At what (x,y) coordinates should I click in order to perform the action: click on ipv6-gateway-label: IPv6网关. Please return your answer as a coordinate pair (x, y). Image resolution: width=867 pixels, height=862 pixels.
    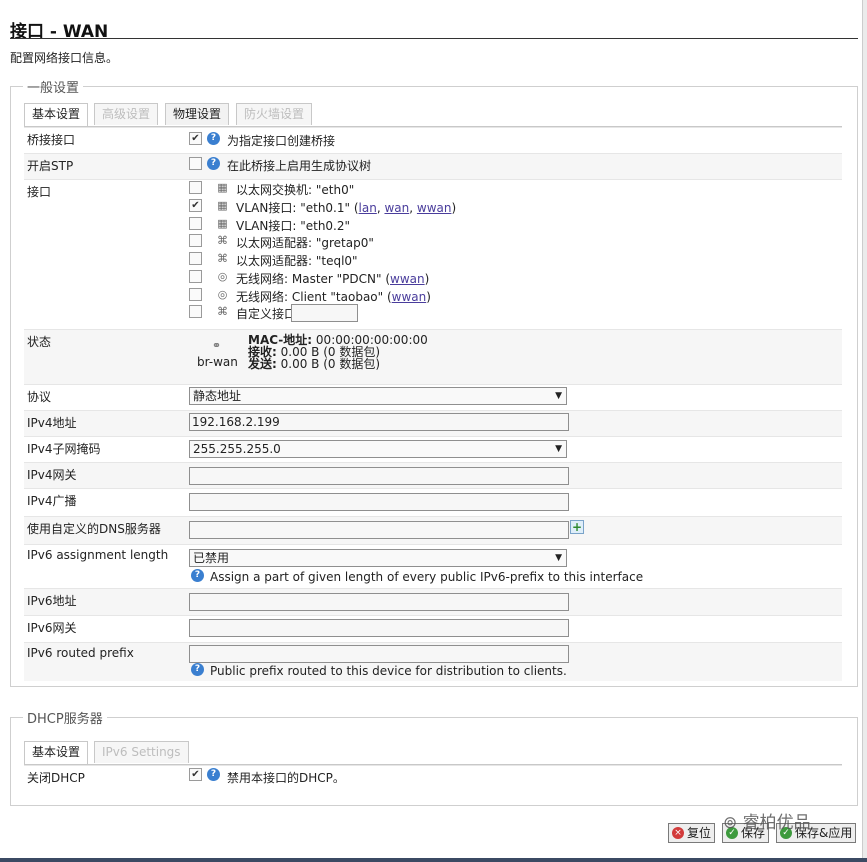
    Looking at the image, I should click on (52, 628).